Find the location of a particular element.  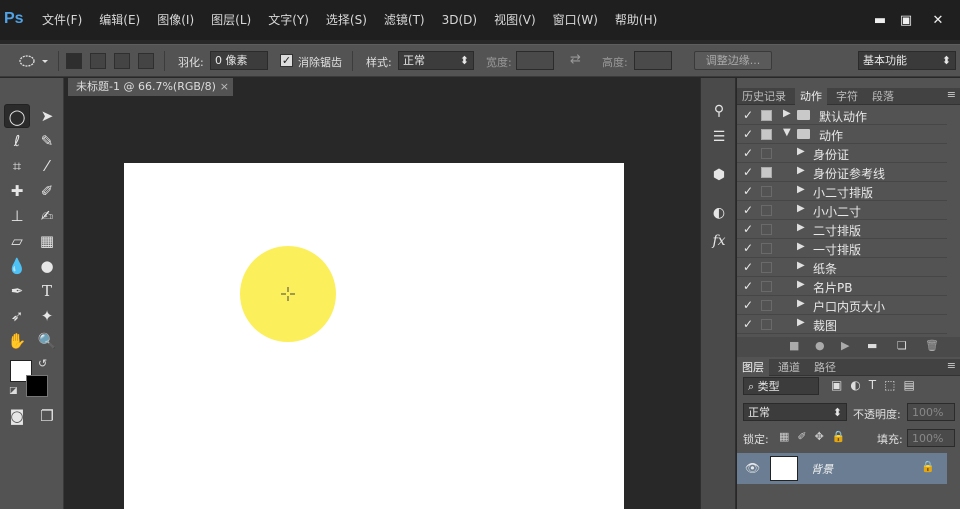

menu-help: 帮助(H) is located at coordinates (636, 20).